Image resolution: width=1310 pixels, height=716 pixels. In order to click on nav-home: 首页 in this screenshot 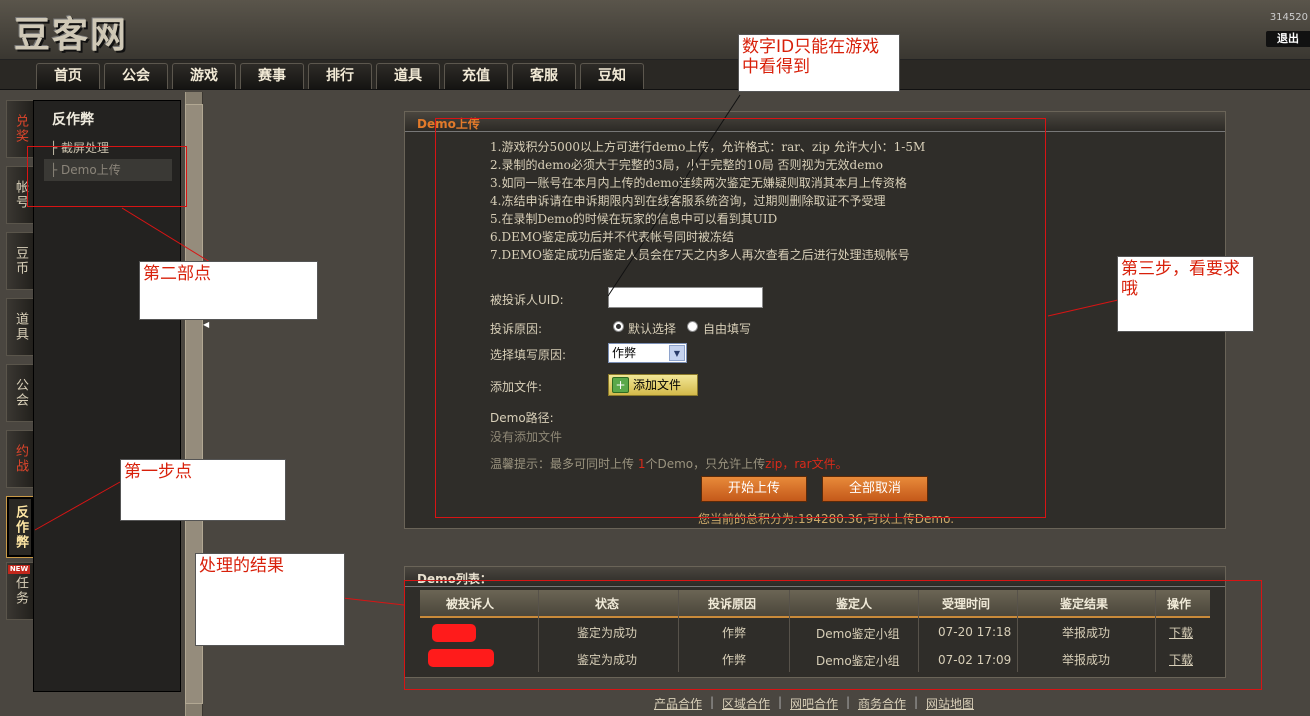, I will do `click(68, 76)`.